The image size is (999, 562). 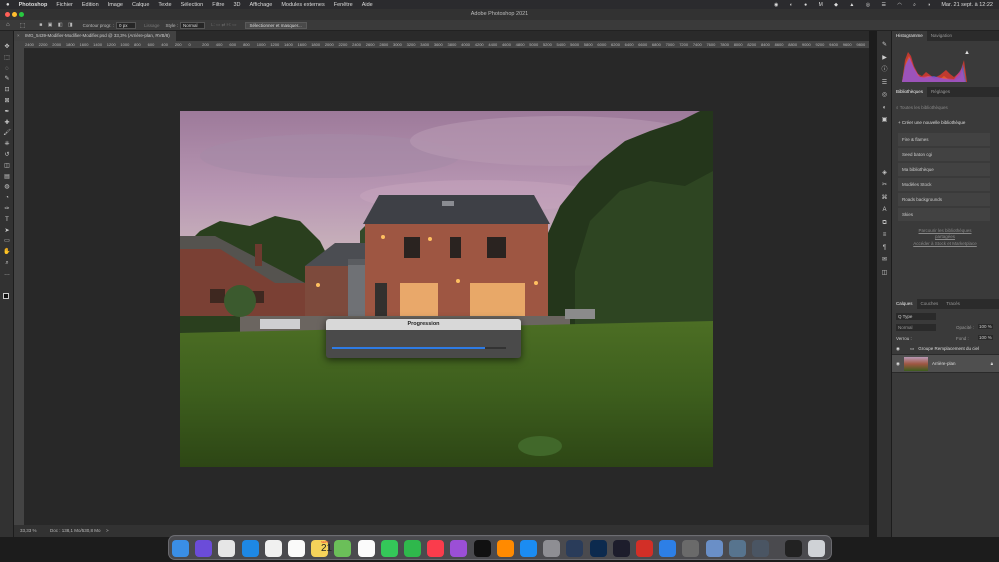 What do you see at coordinates (482, 548) in the screenshot?
I see `tv-dock-icon` at bounding box center [482, 548].